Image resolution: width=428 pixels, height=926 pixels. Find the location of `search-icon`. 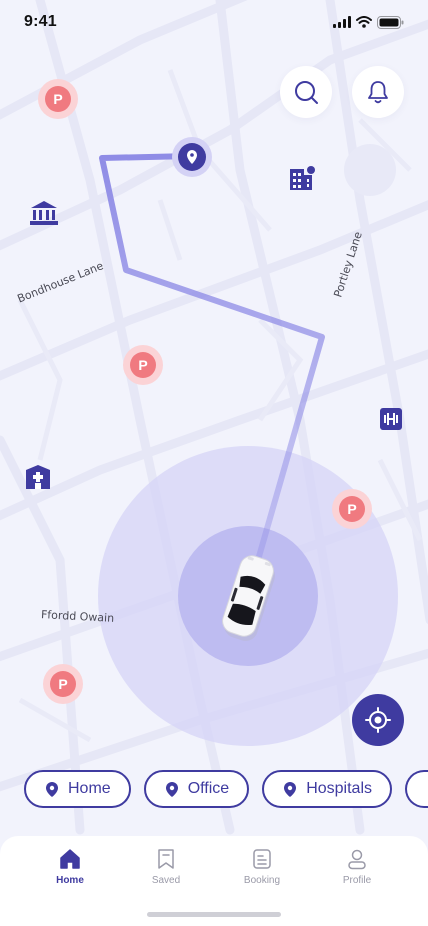

search-icon is located at coordinates (306, 92).